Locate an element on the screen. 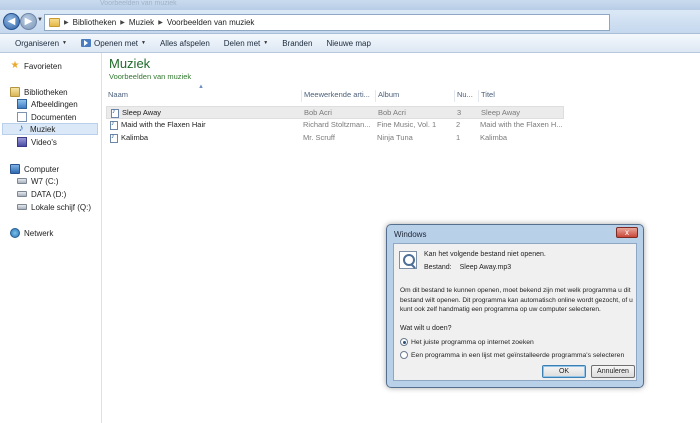  sidebar-item-favorites: ★ Favorieten is located at coordinates (36, 66).